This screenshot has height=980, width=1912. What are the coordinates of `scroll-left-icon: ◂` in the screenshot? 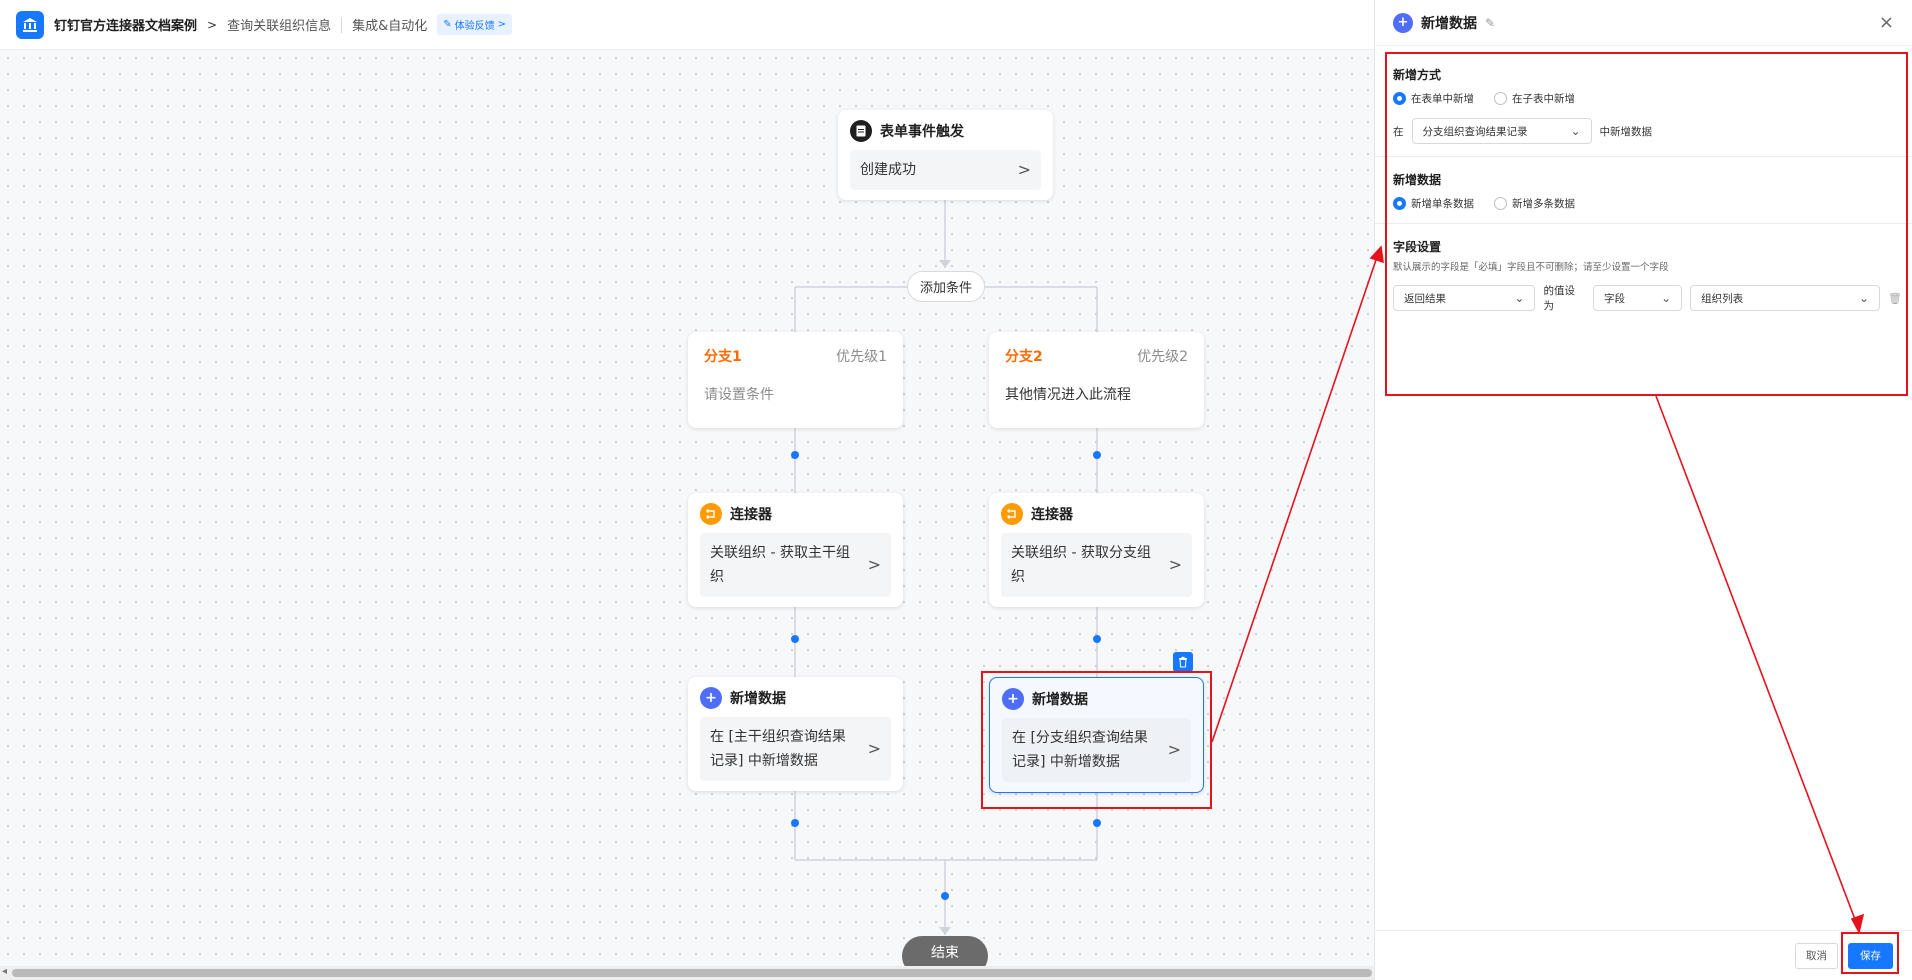 It's located at (4, 971).